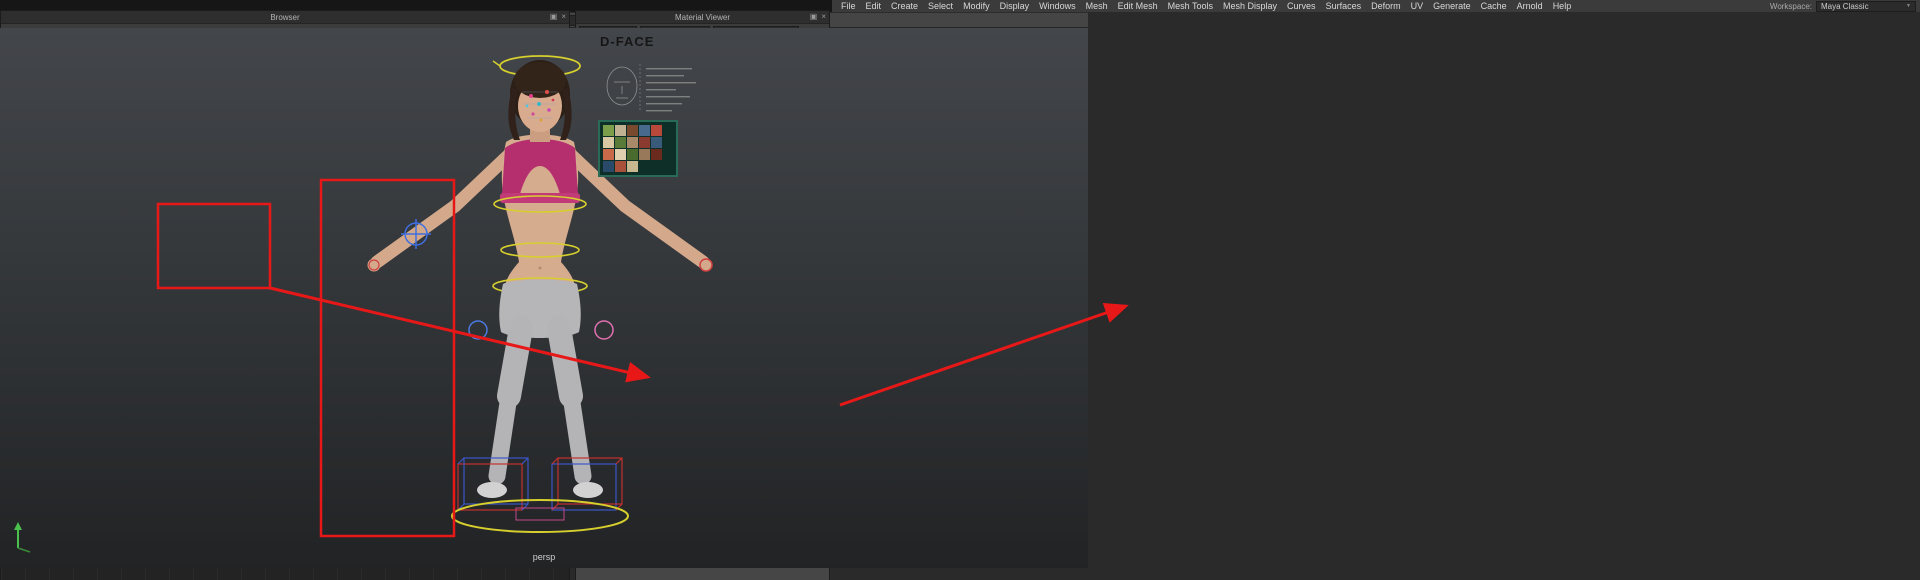 This screenshot has height=580, width=1920. What do you see at coordinates (874, 6) in the screenshot?
I see `menu-item-edit: Edit` at bounding box center [874, 6].